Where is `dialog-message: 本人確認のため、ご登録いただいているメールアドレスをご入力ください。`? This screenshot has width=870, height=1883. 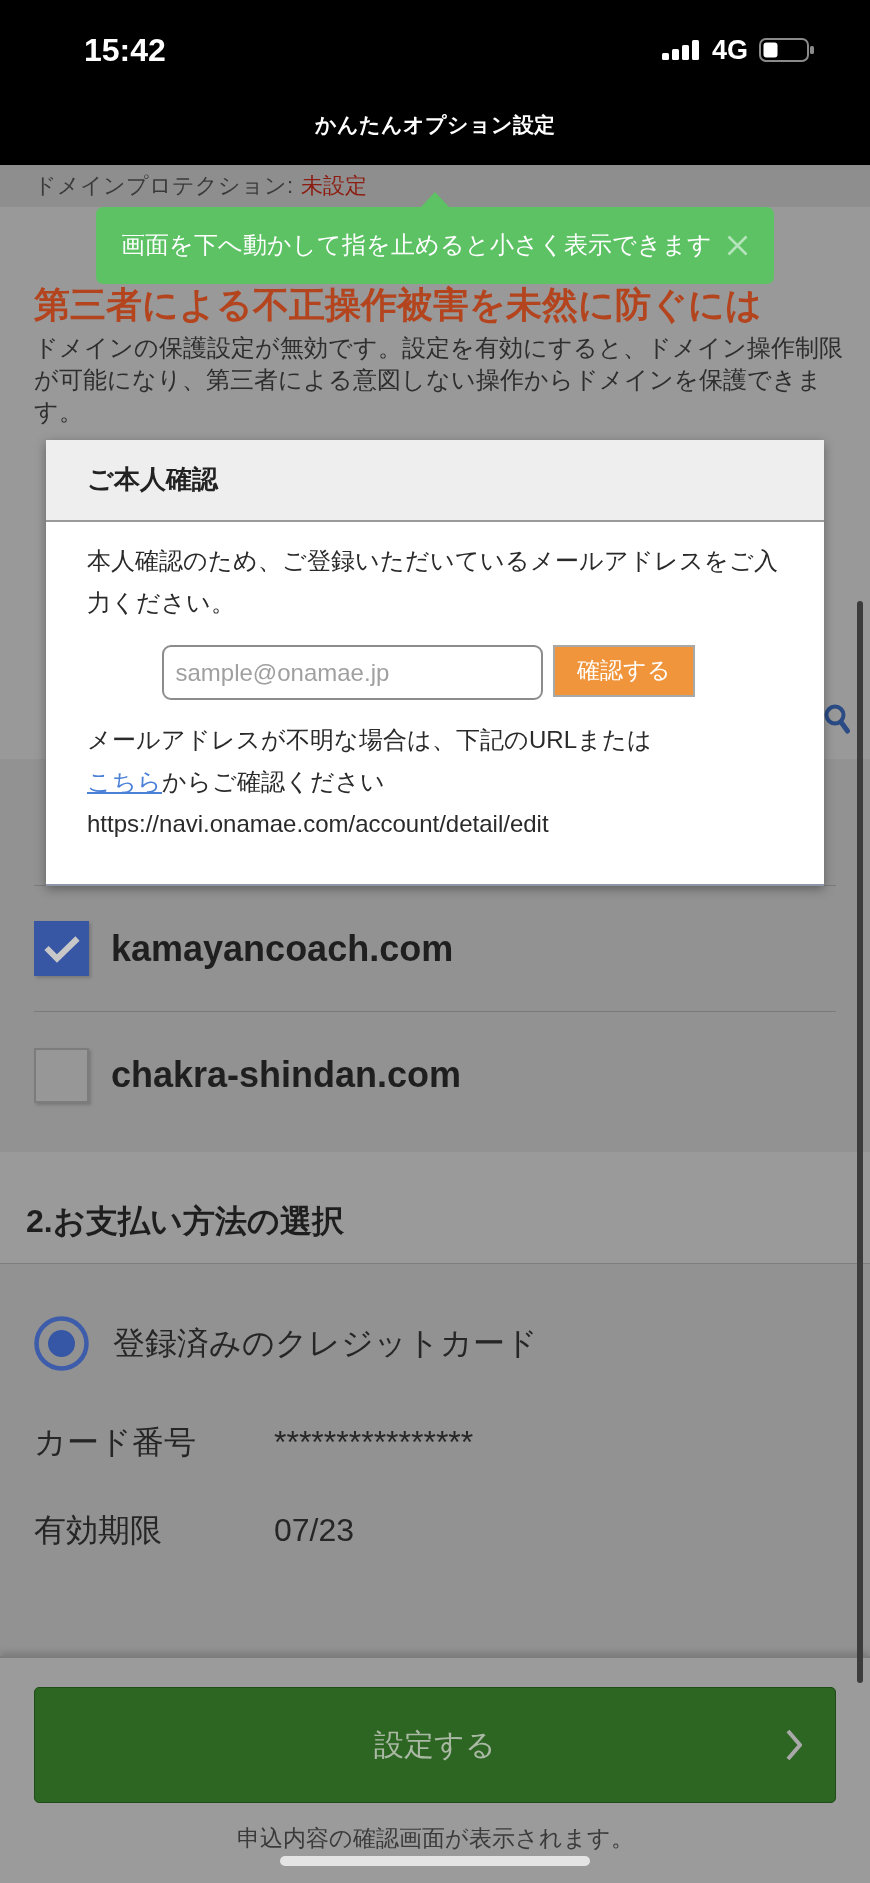 dialog-message: 本人確認のため、ご登録いただいているメールアドレスをご入力ください。 is located at coordinates (433, 582).